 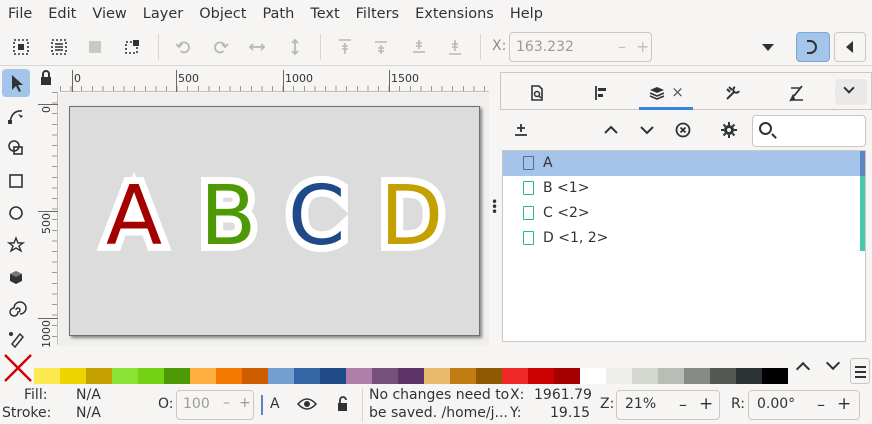 What do you see at coordinates (222, 14) in the screenshot?
I see `menu-object: Object` at bounding box center [222, 14].